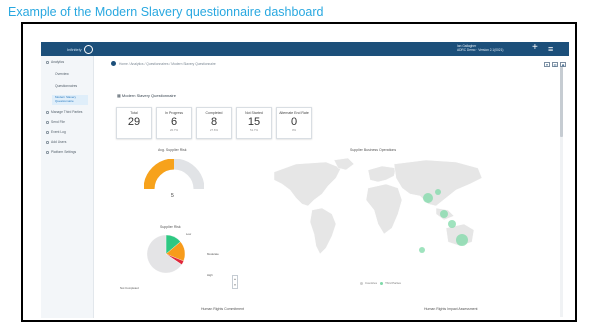  Describe the element at coordinates (294, 113) in the screenshot. I see `stat-label: Alternate End Rate` at that location.